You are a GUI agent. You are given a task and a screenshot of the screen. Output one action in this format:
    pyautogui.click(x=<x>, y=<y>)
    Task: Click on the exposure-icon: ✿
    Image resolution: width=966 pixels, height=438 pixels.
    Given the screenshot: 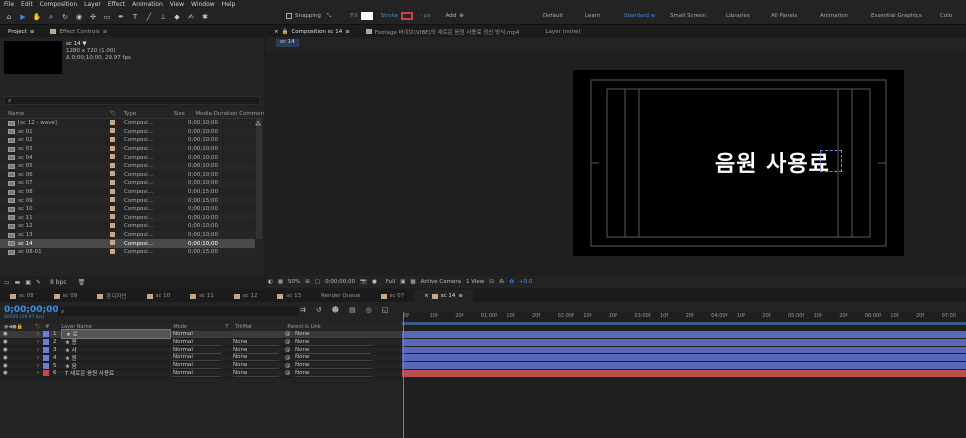 What is the action you would take?
    pyautogui.click(x=511, y=282)
    